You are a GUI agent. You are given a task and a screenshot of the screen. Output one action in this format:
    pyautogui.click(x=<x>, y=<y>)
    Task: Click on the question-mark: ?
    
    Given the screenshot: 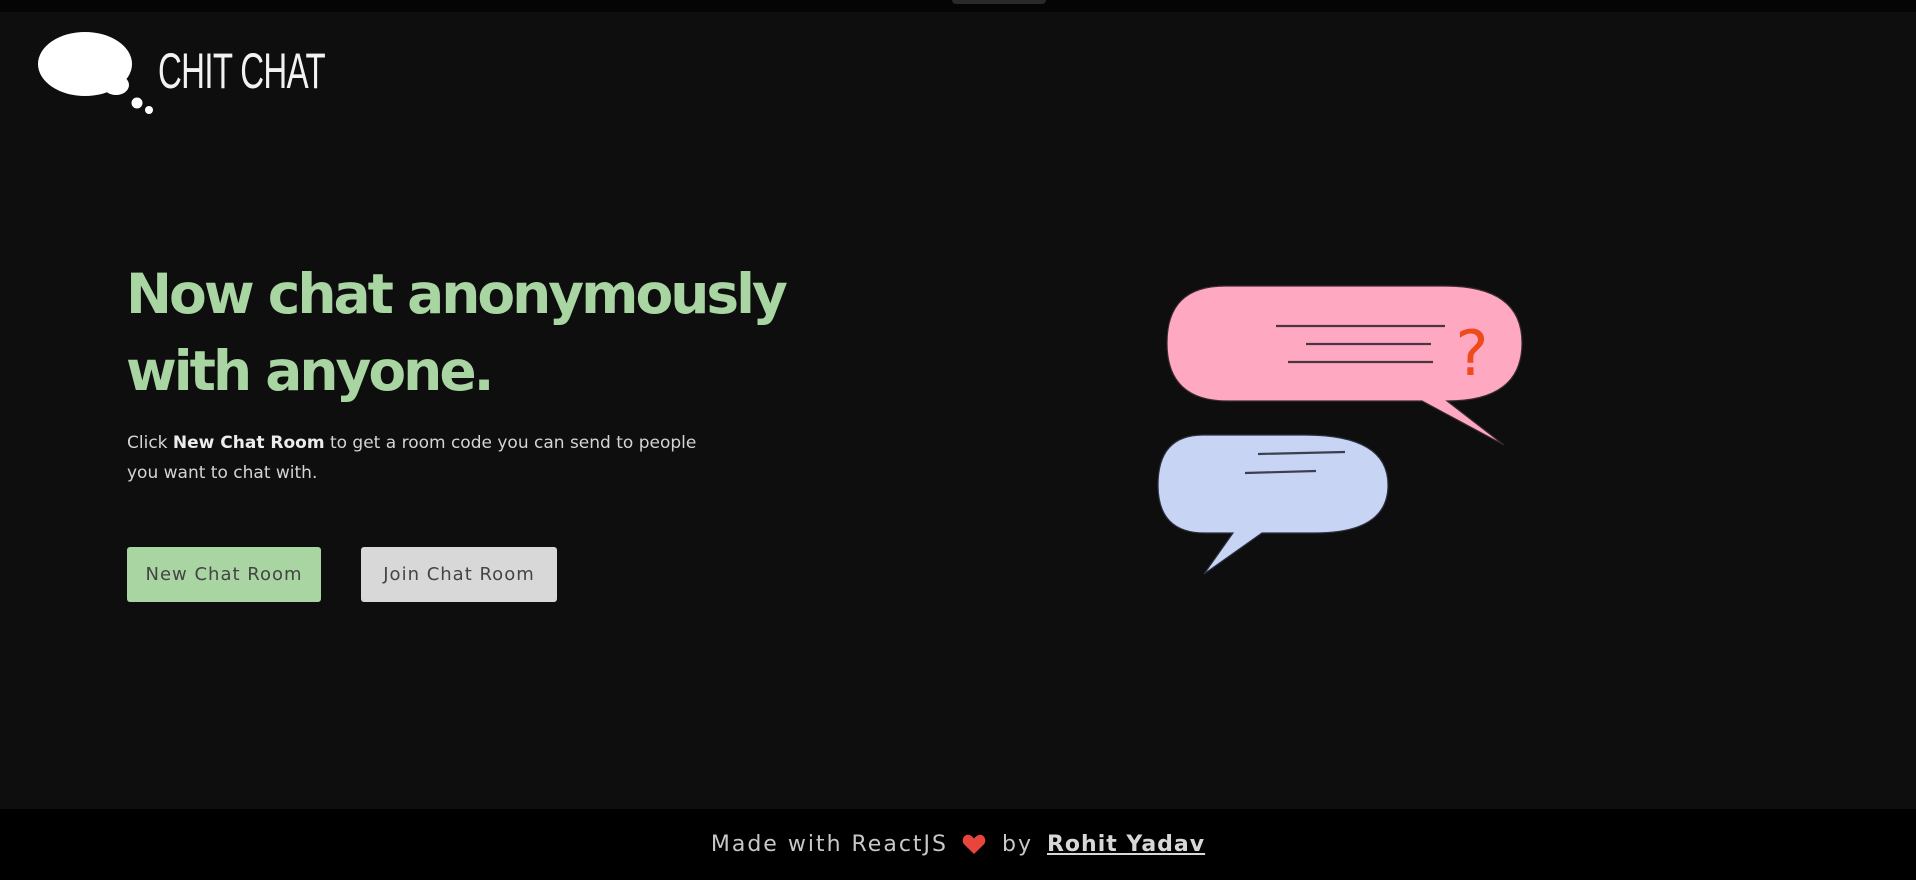 What is the action you would take?
    pyautogui.click(x=1472, y=353)
    